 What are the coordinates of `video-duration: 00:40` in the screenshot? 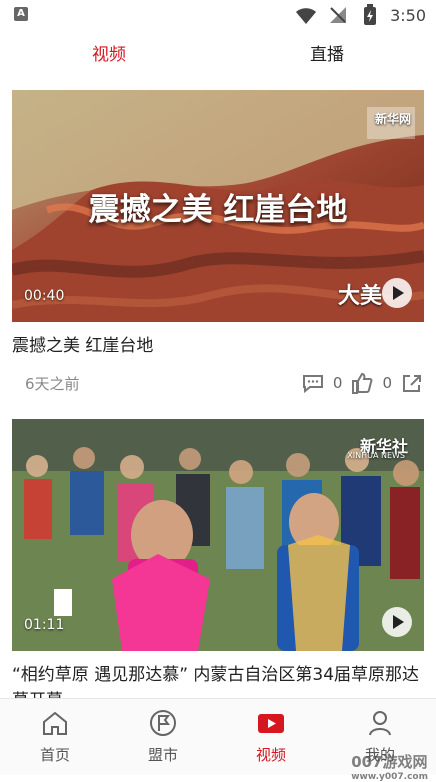 It's located at (44, 296).